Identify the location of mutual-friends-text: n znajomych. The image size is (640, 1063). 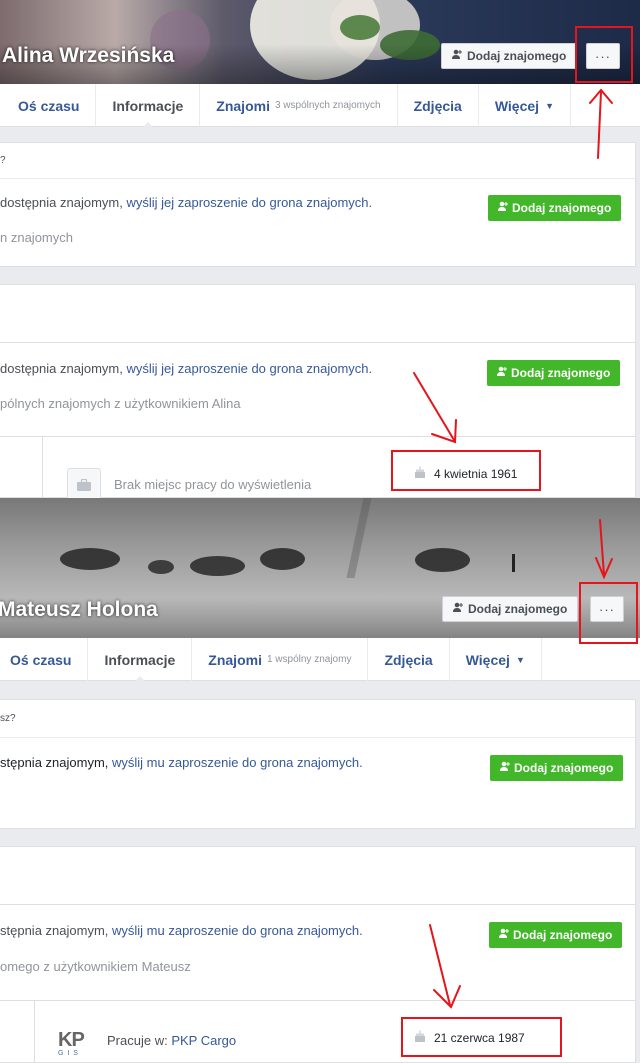
(36, 237).